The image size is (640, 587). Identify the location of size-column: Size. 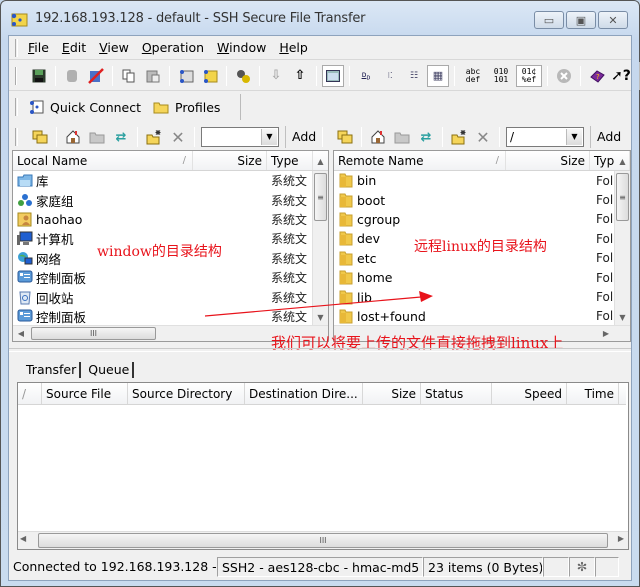
(392, 393).